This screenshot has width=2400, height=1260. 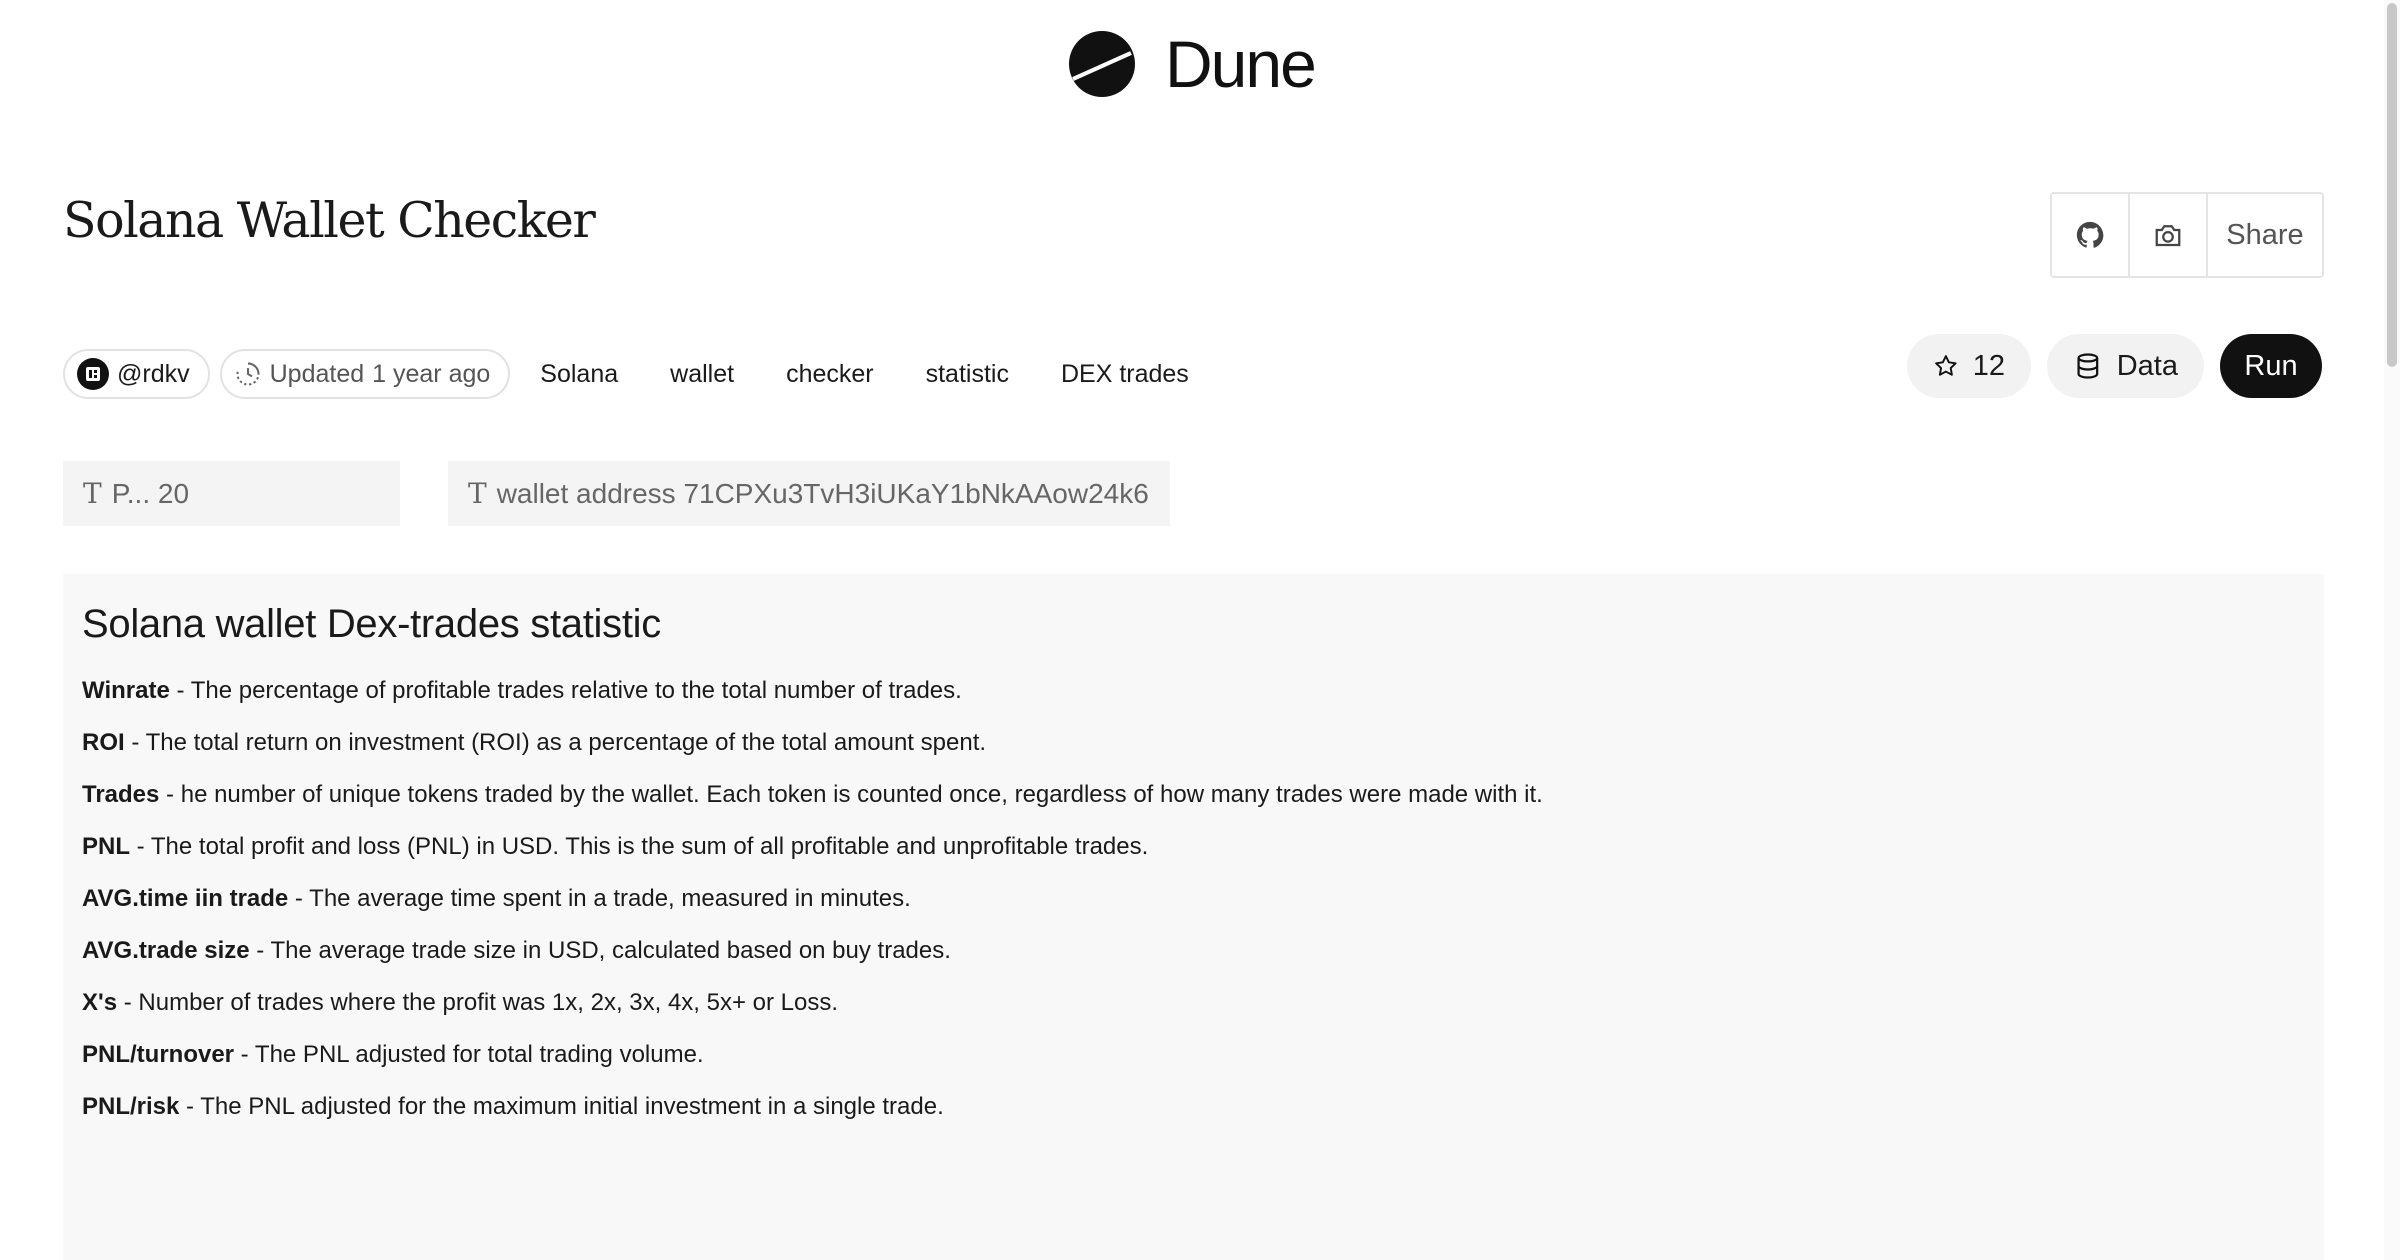 I want to click on widget-title: Solana wallet Dex-trades statistic, so click(x=371, y=624).